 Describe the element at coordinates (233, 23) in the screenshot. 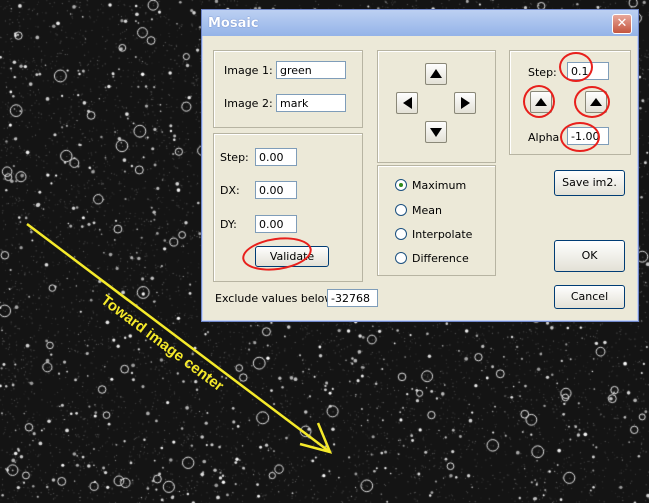

I see `window-title: Mosaic` at that location.